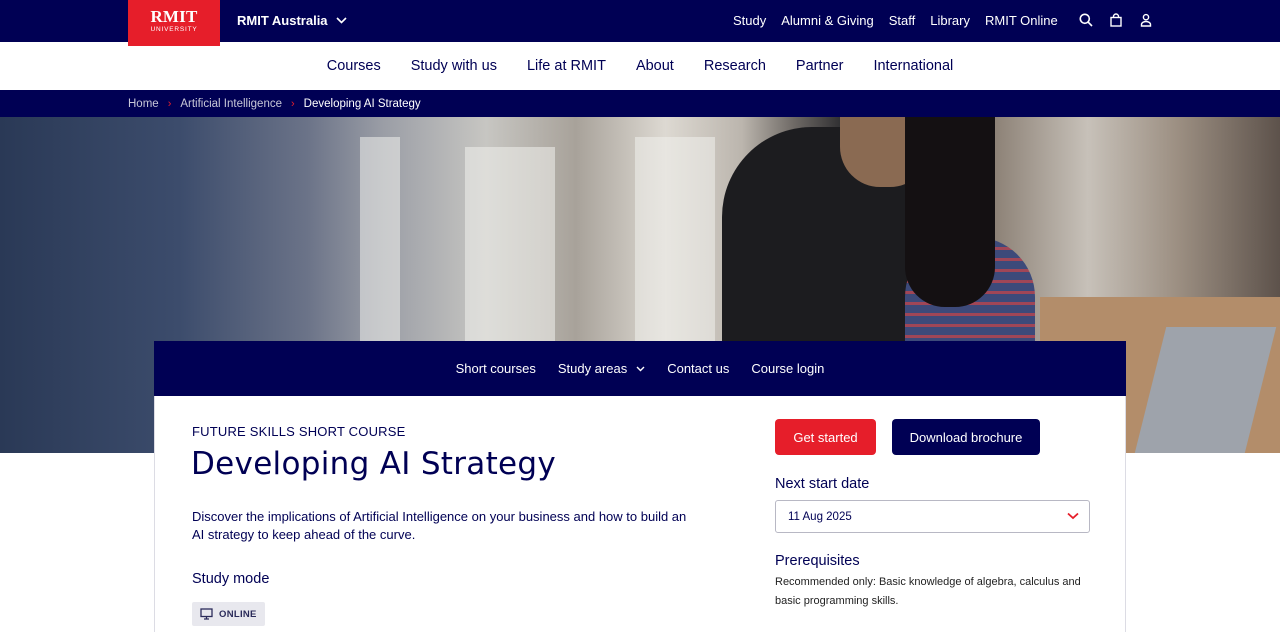  I want to click on prerequisites-heading: Prerequisites, so click(817, 561).